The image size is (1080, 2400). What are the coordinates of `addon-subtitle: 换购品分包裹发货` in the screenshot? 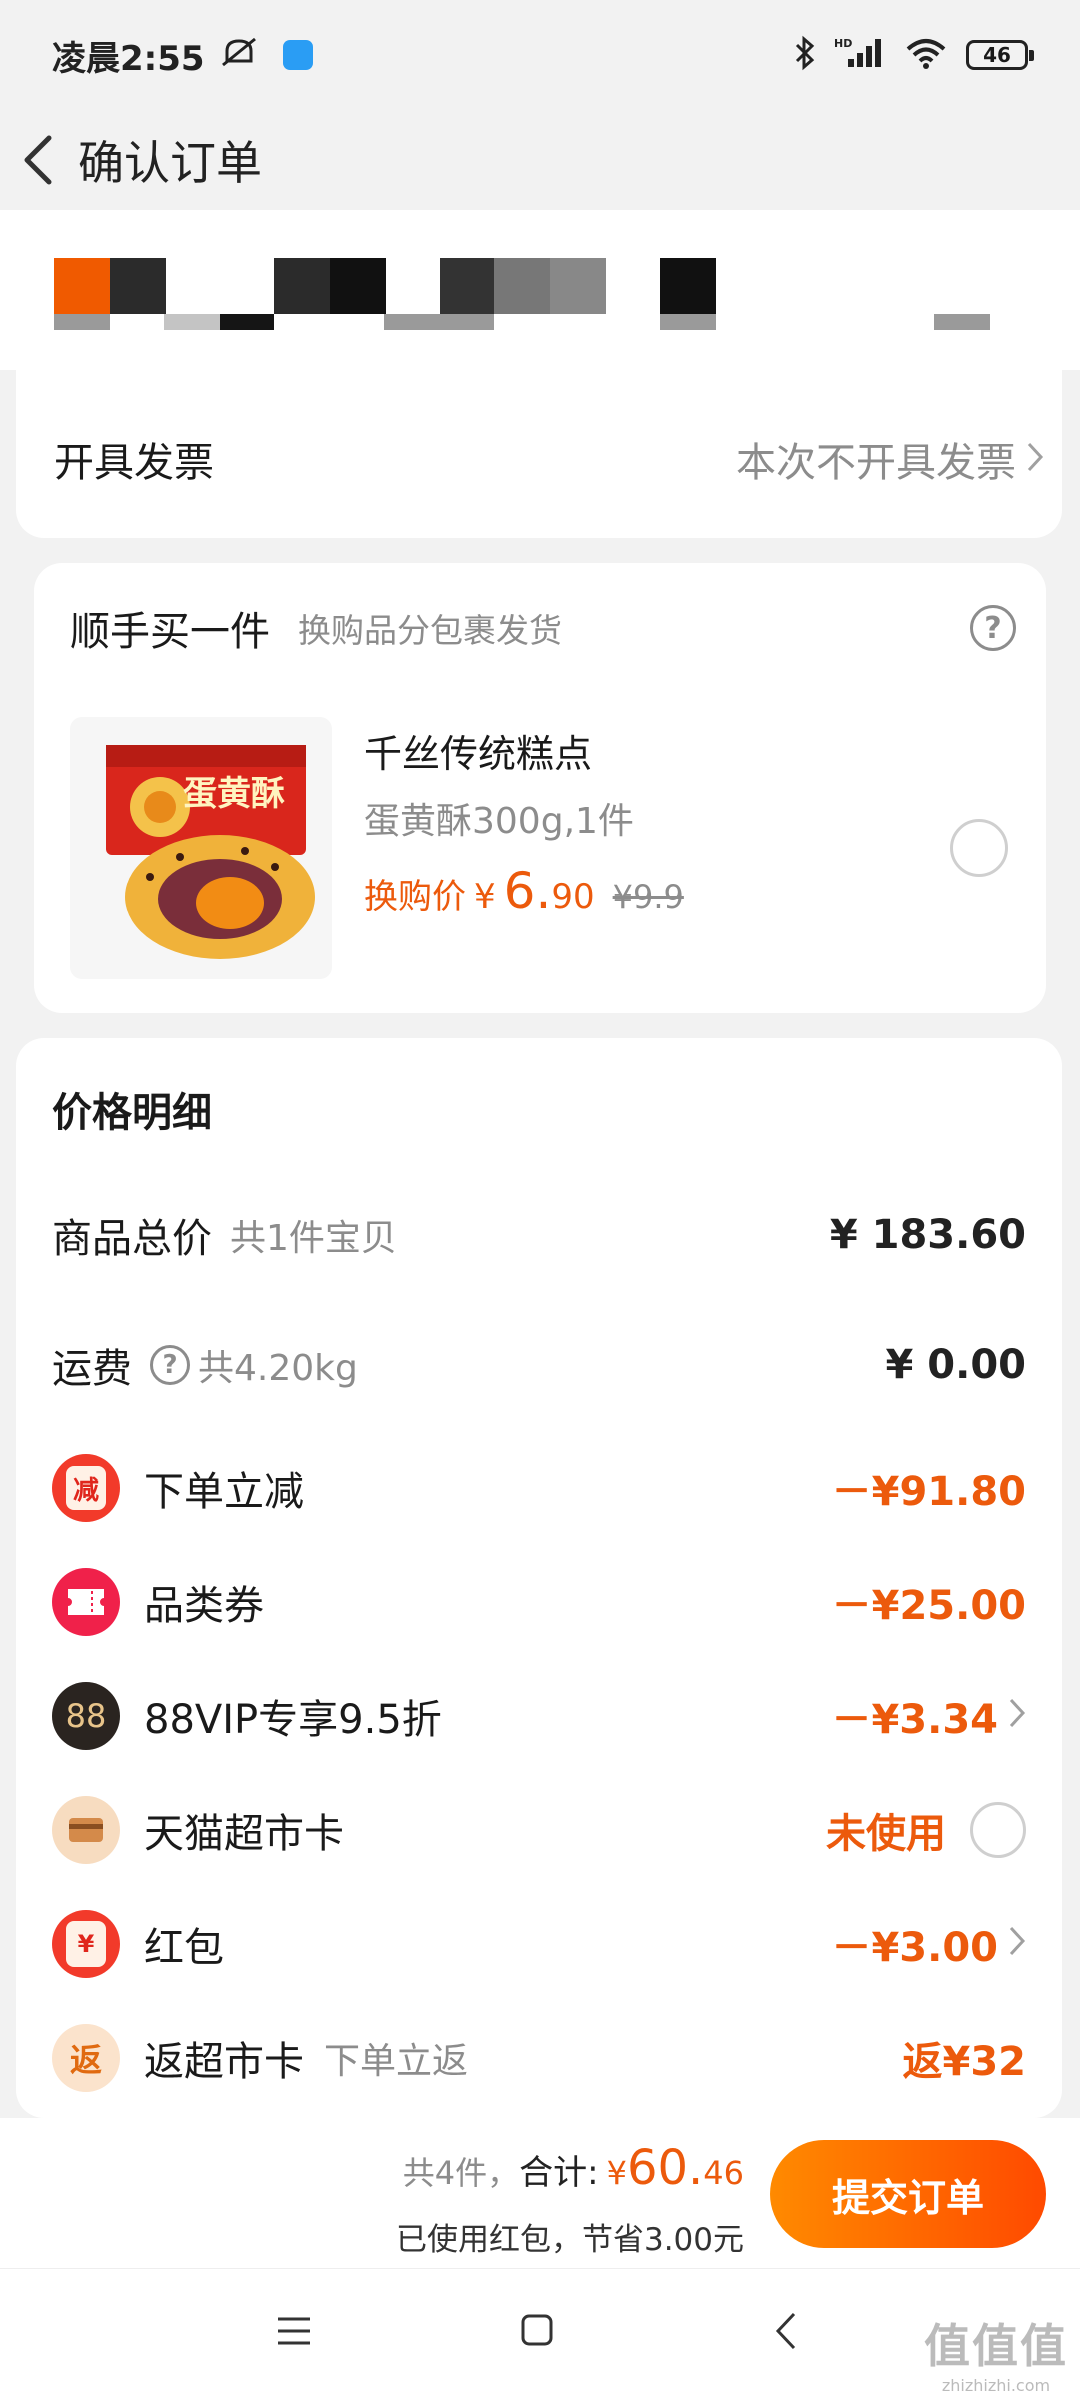 It's located at (430, 630).